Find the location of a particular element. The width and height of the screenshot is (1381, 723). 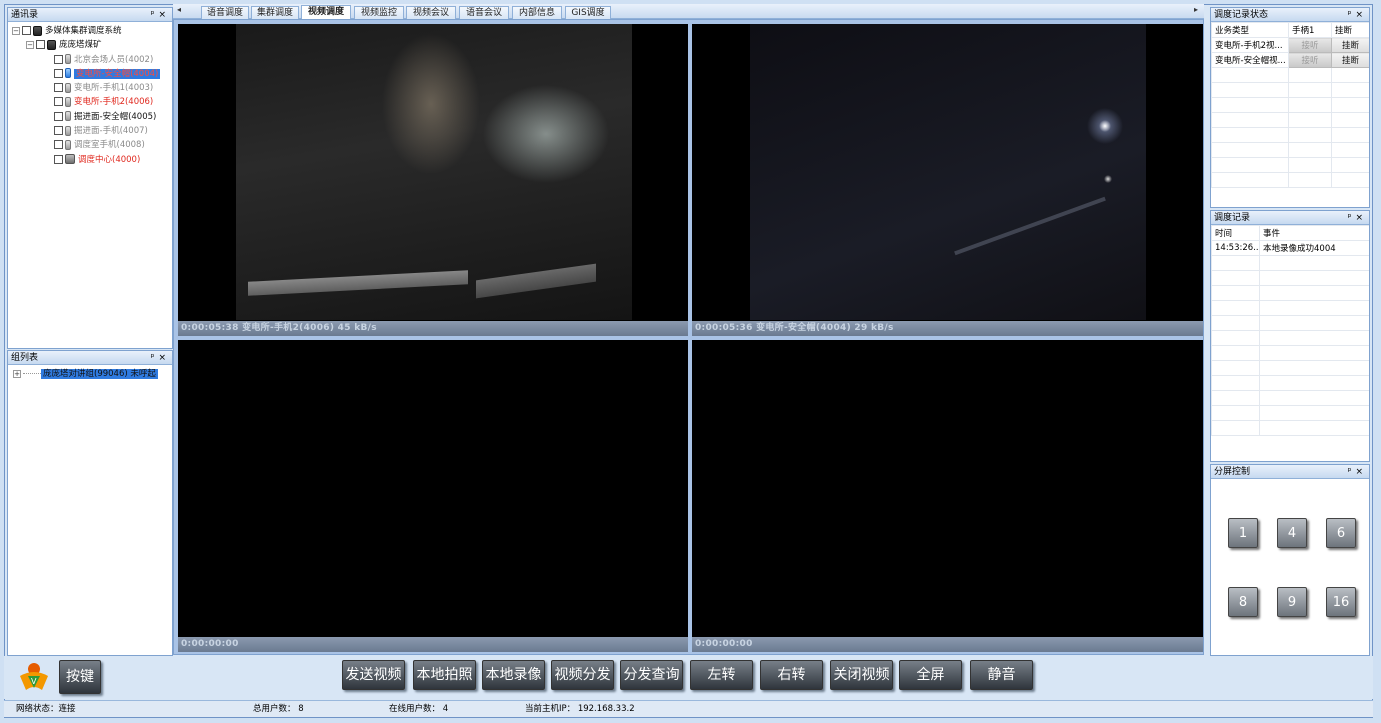

mute-button: 静音 is located at coordinates (1001, 675).